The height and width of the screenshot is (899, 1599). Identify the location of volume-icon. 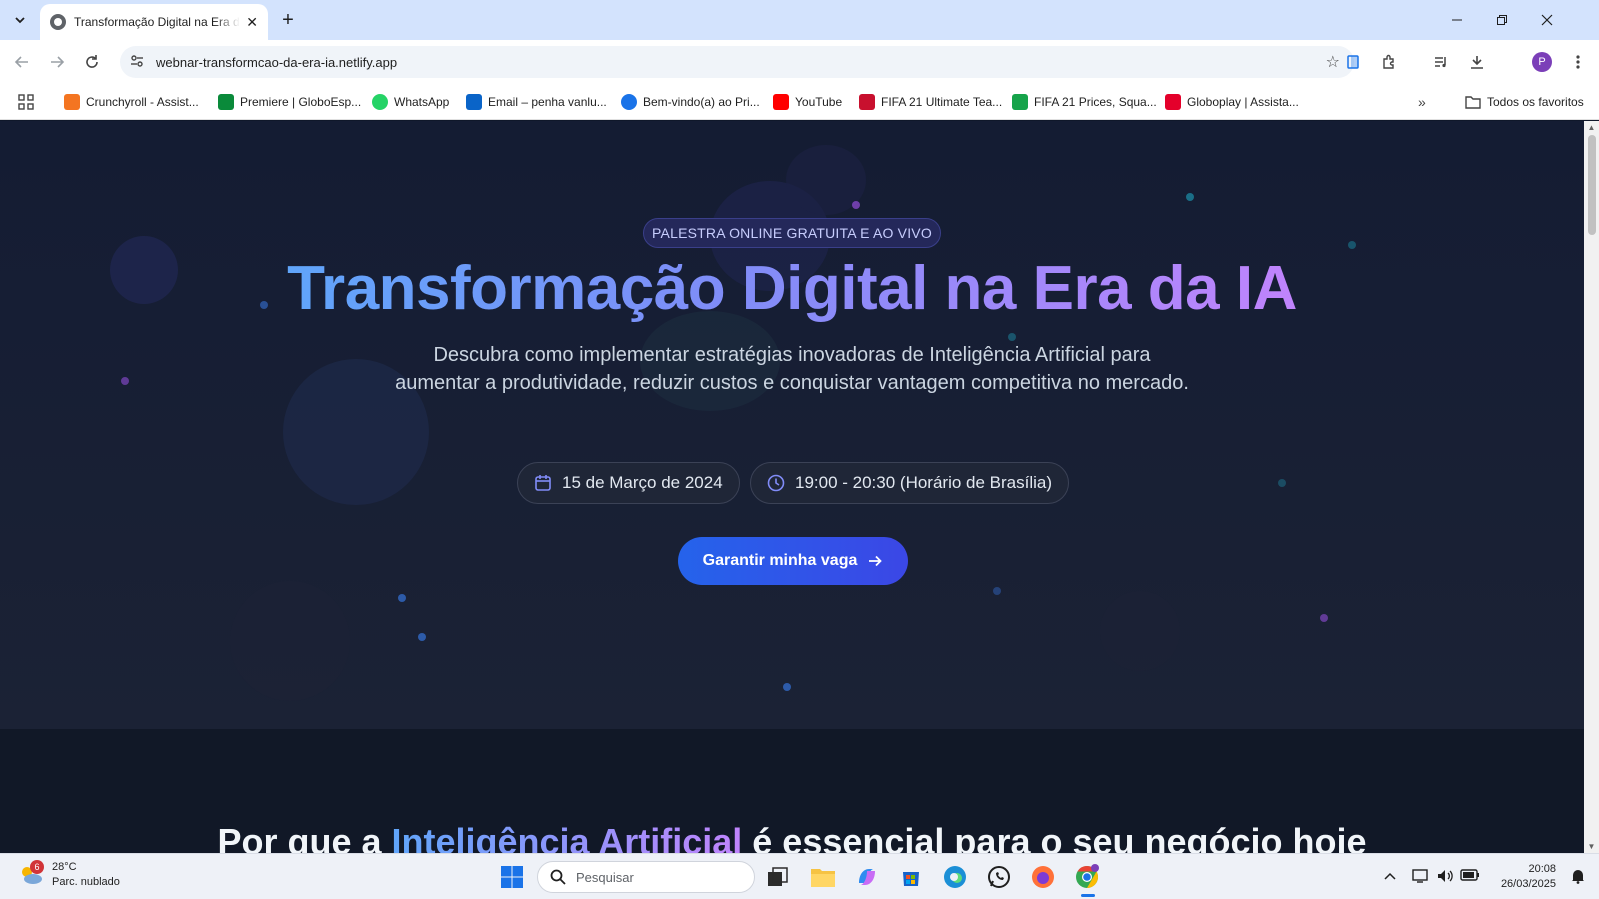
(1445, 877).